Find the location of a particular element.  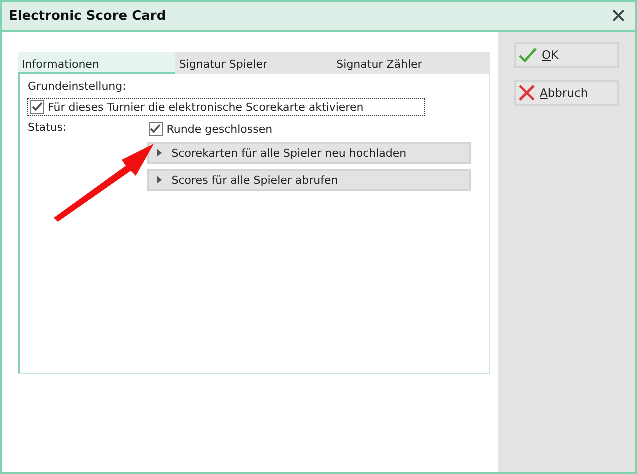

tab: Informationen is located at coordinates (97, 63).